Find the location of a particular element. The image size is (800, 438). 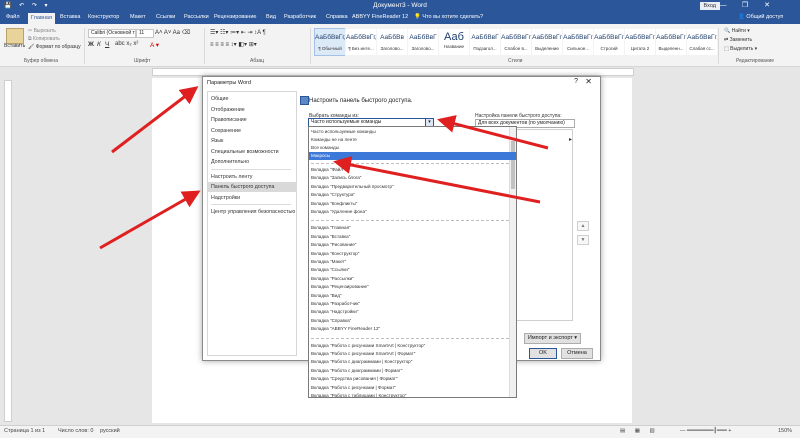

dropdown-option: Вкладка "ABBYY FineReader 12" is located at coordinates (412, 329).